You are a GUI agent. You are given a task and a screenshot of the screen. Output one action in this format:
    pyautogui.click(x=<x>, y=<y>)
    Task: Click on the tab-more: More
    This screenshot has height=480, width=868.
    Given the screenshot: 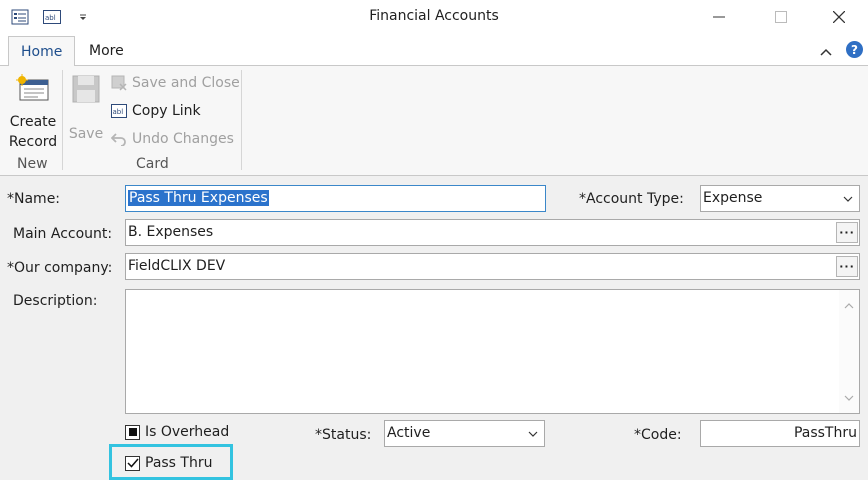 What is the action you would take?
    pyautogui.click(x=106, y=51)
    